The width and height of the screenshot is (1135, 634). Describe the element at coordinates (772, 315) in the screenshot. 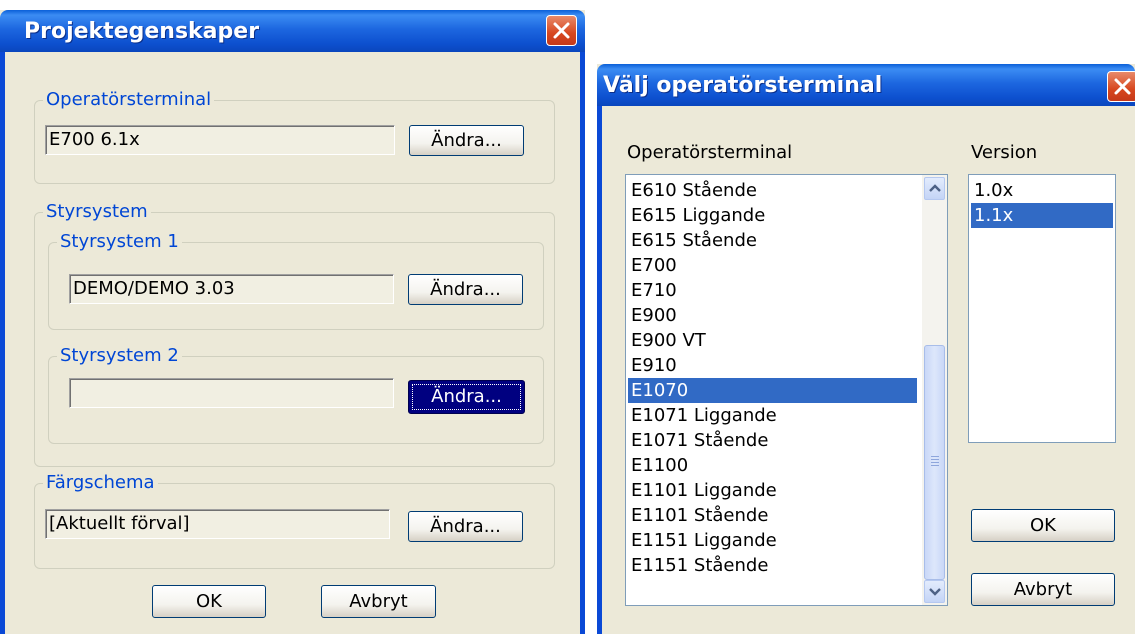

I see `terminal-list-item: E900` at that location.